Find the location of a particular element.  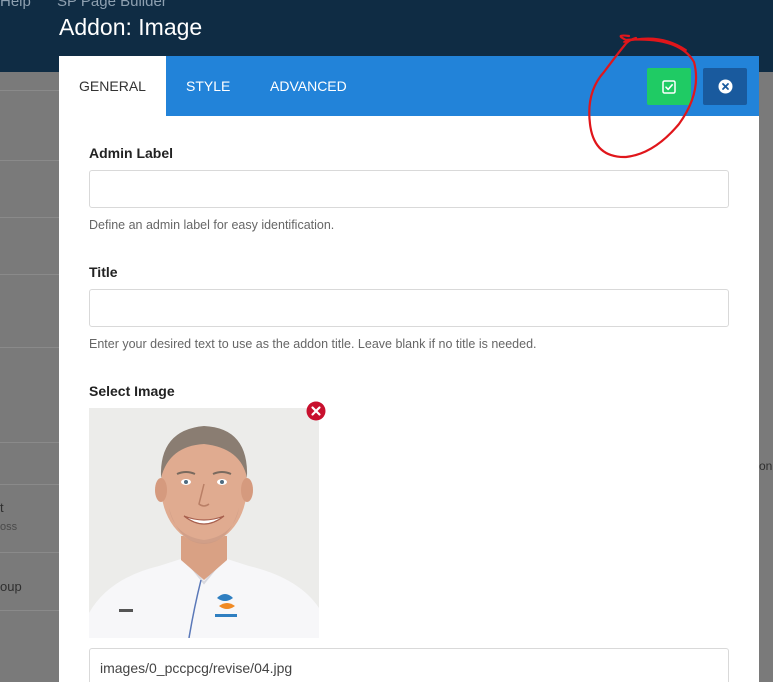

modal-title: Addon: Image is located at coordinates (131, 27).